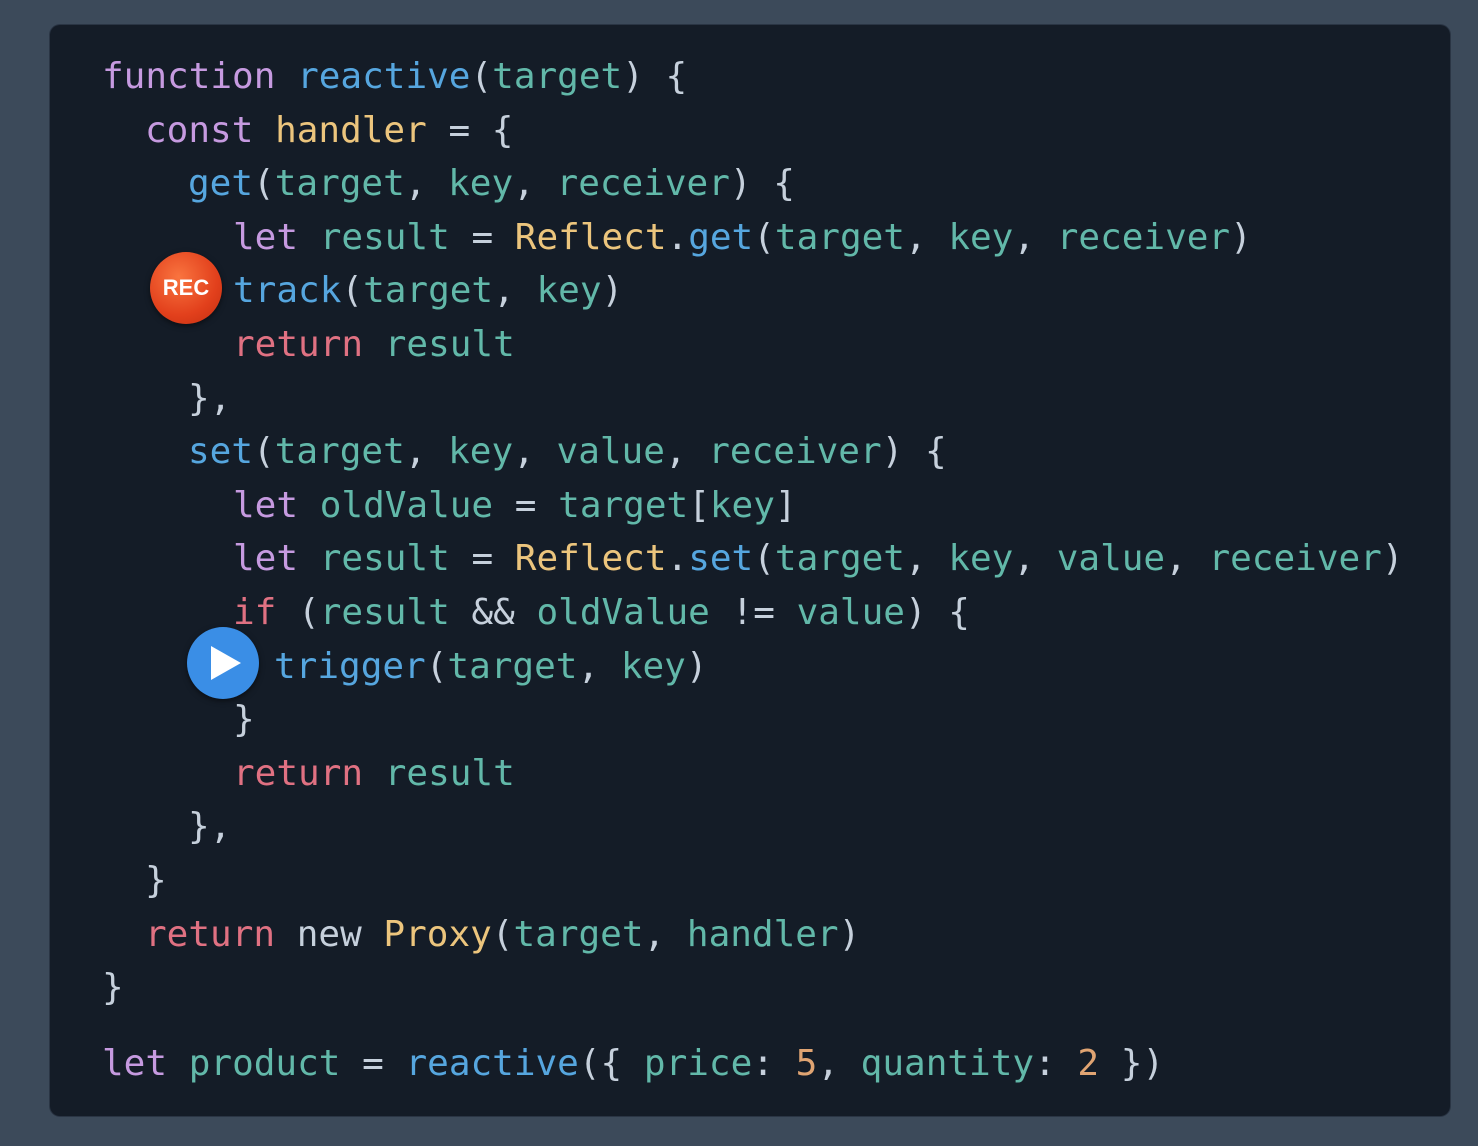 The image size is (1478, 1146). Describe the element at coordinates (753, 131) in the screenshot. I see `code-line: const handler = {` at that location.